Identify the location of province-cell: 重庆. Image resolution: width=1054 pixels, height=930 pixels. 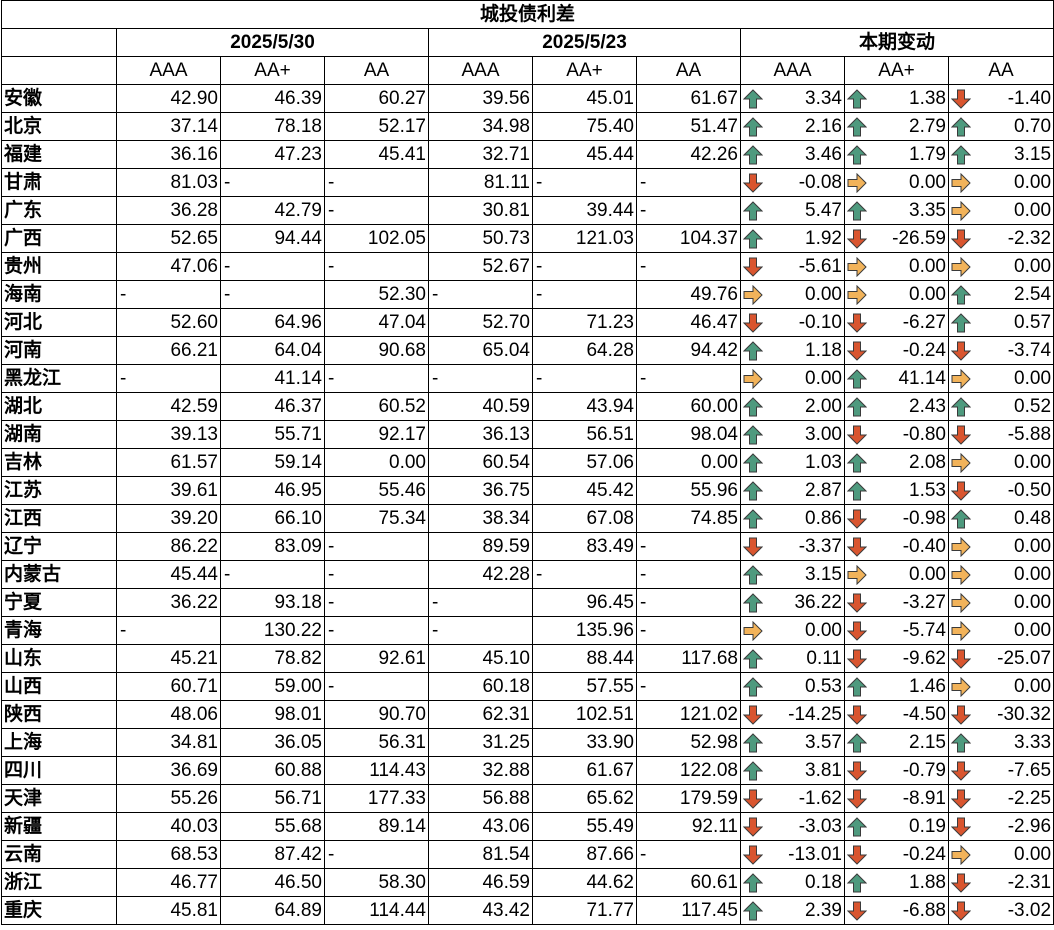
(59, 910).